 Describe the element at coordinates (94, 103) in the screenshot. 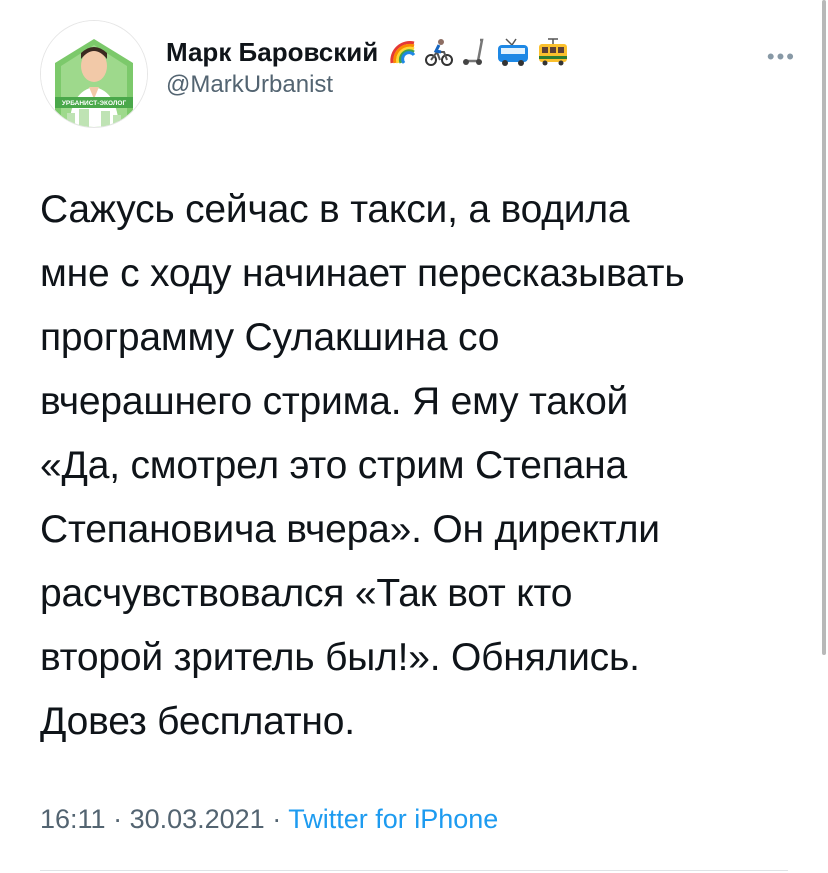

I see `avatar-caption: УРБАНИСТ-ЭКОЛОГ` at that location.